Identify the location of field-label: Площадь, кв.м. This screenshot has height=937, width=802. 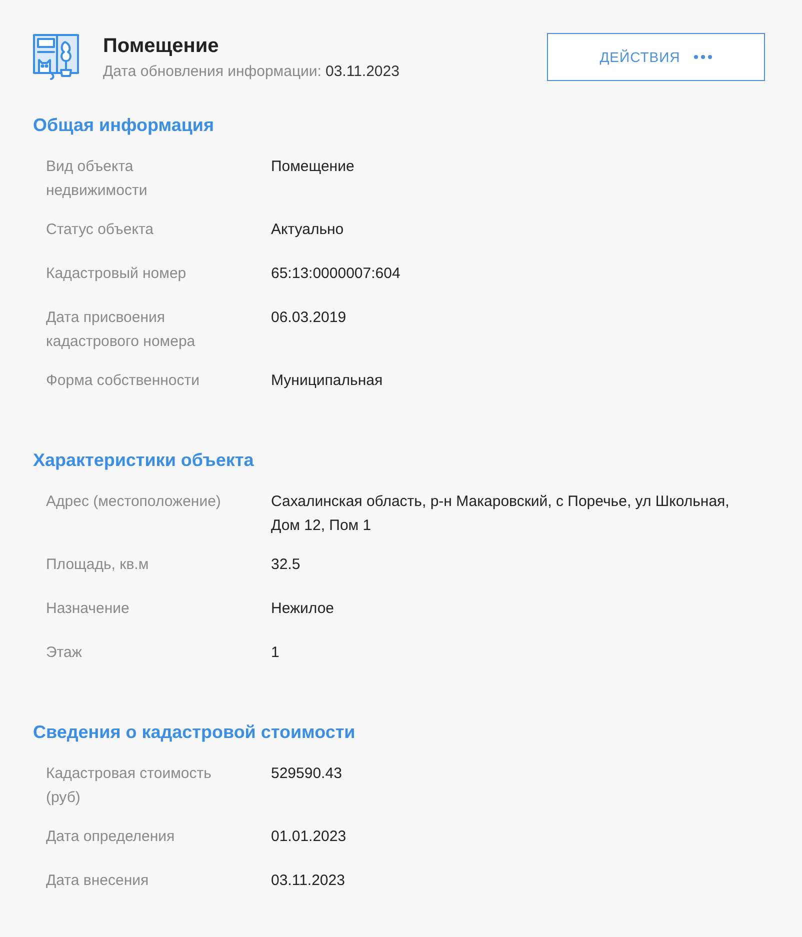
(98, 565).